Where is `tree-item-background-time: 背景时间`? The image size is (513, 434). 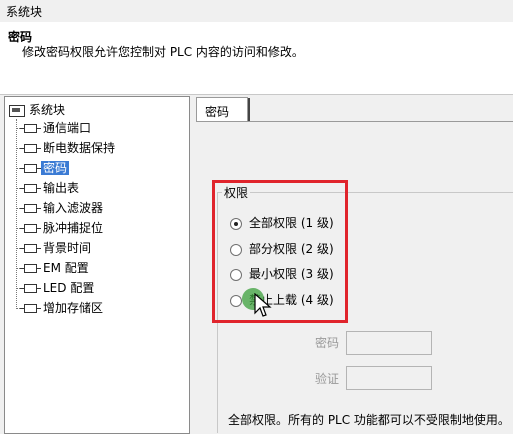 tree-item-background-time: 背景时间 is located at coordinates (54, 248).